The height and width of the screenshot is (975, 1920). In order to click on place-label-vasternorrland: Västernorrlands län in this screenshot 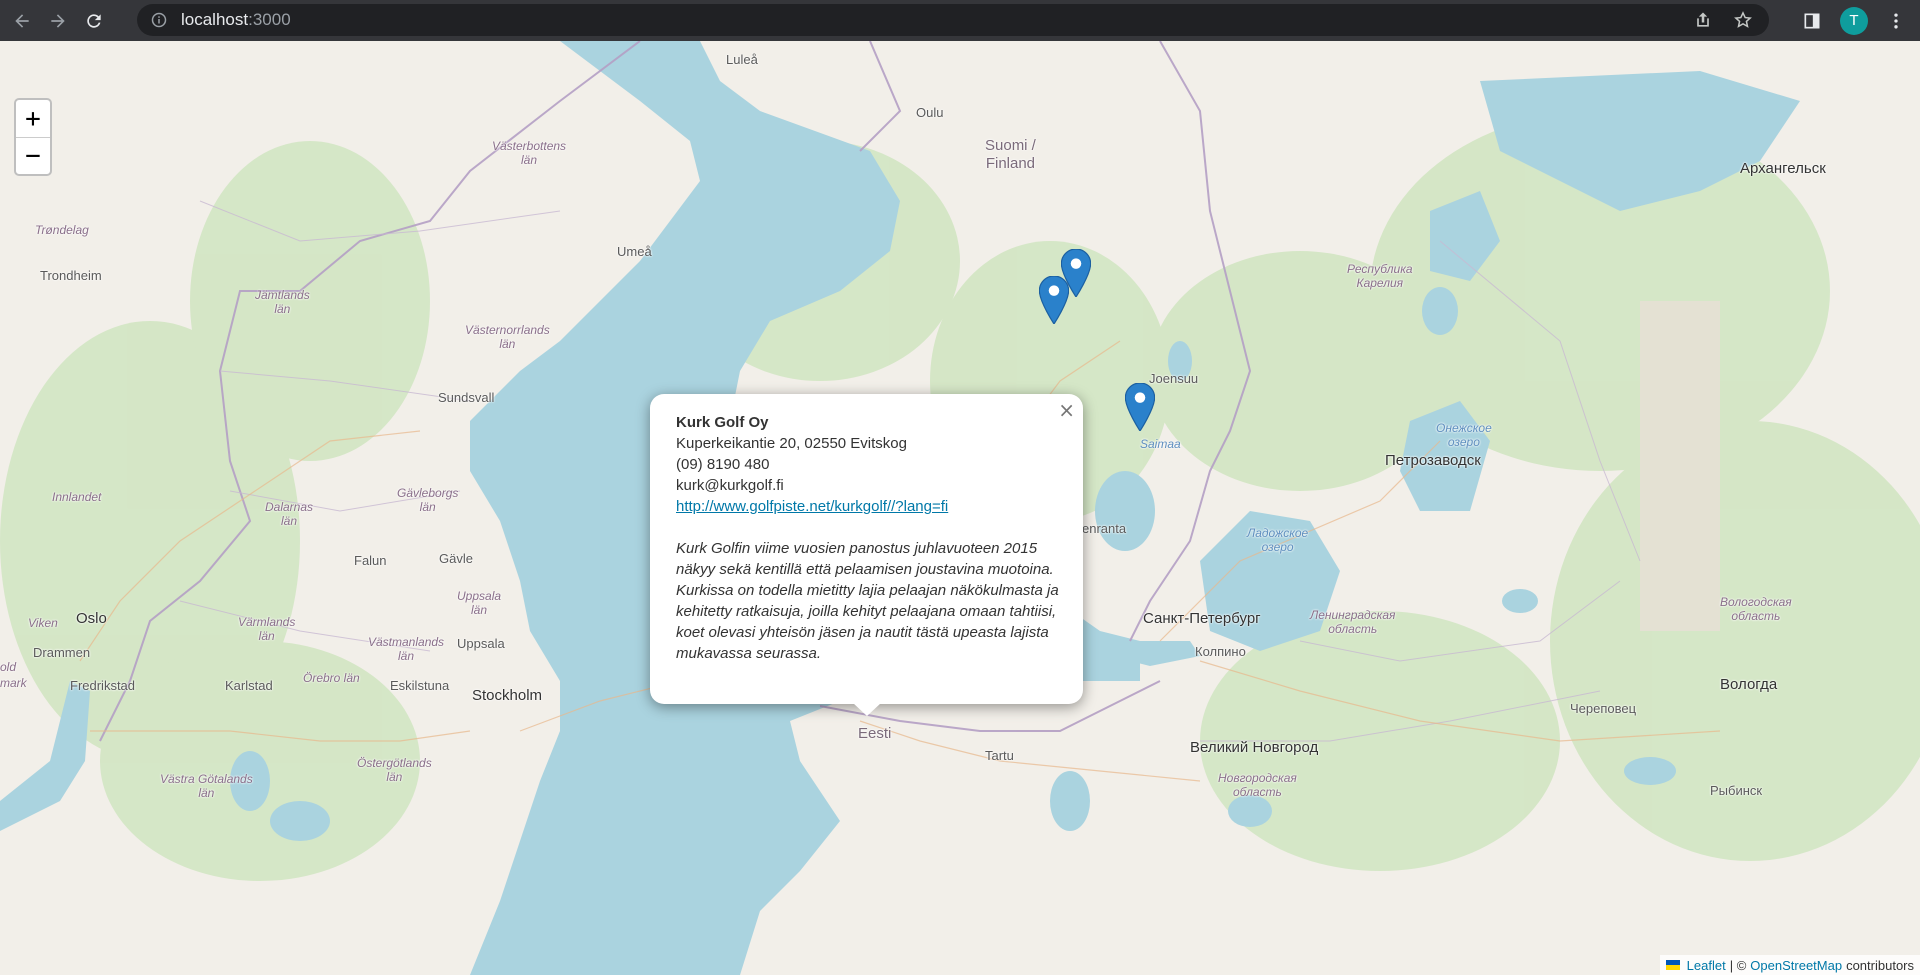, I will do `click(507, 337)`.